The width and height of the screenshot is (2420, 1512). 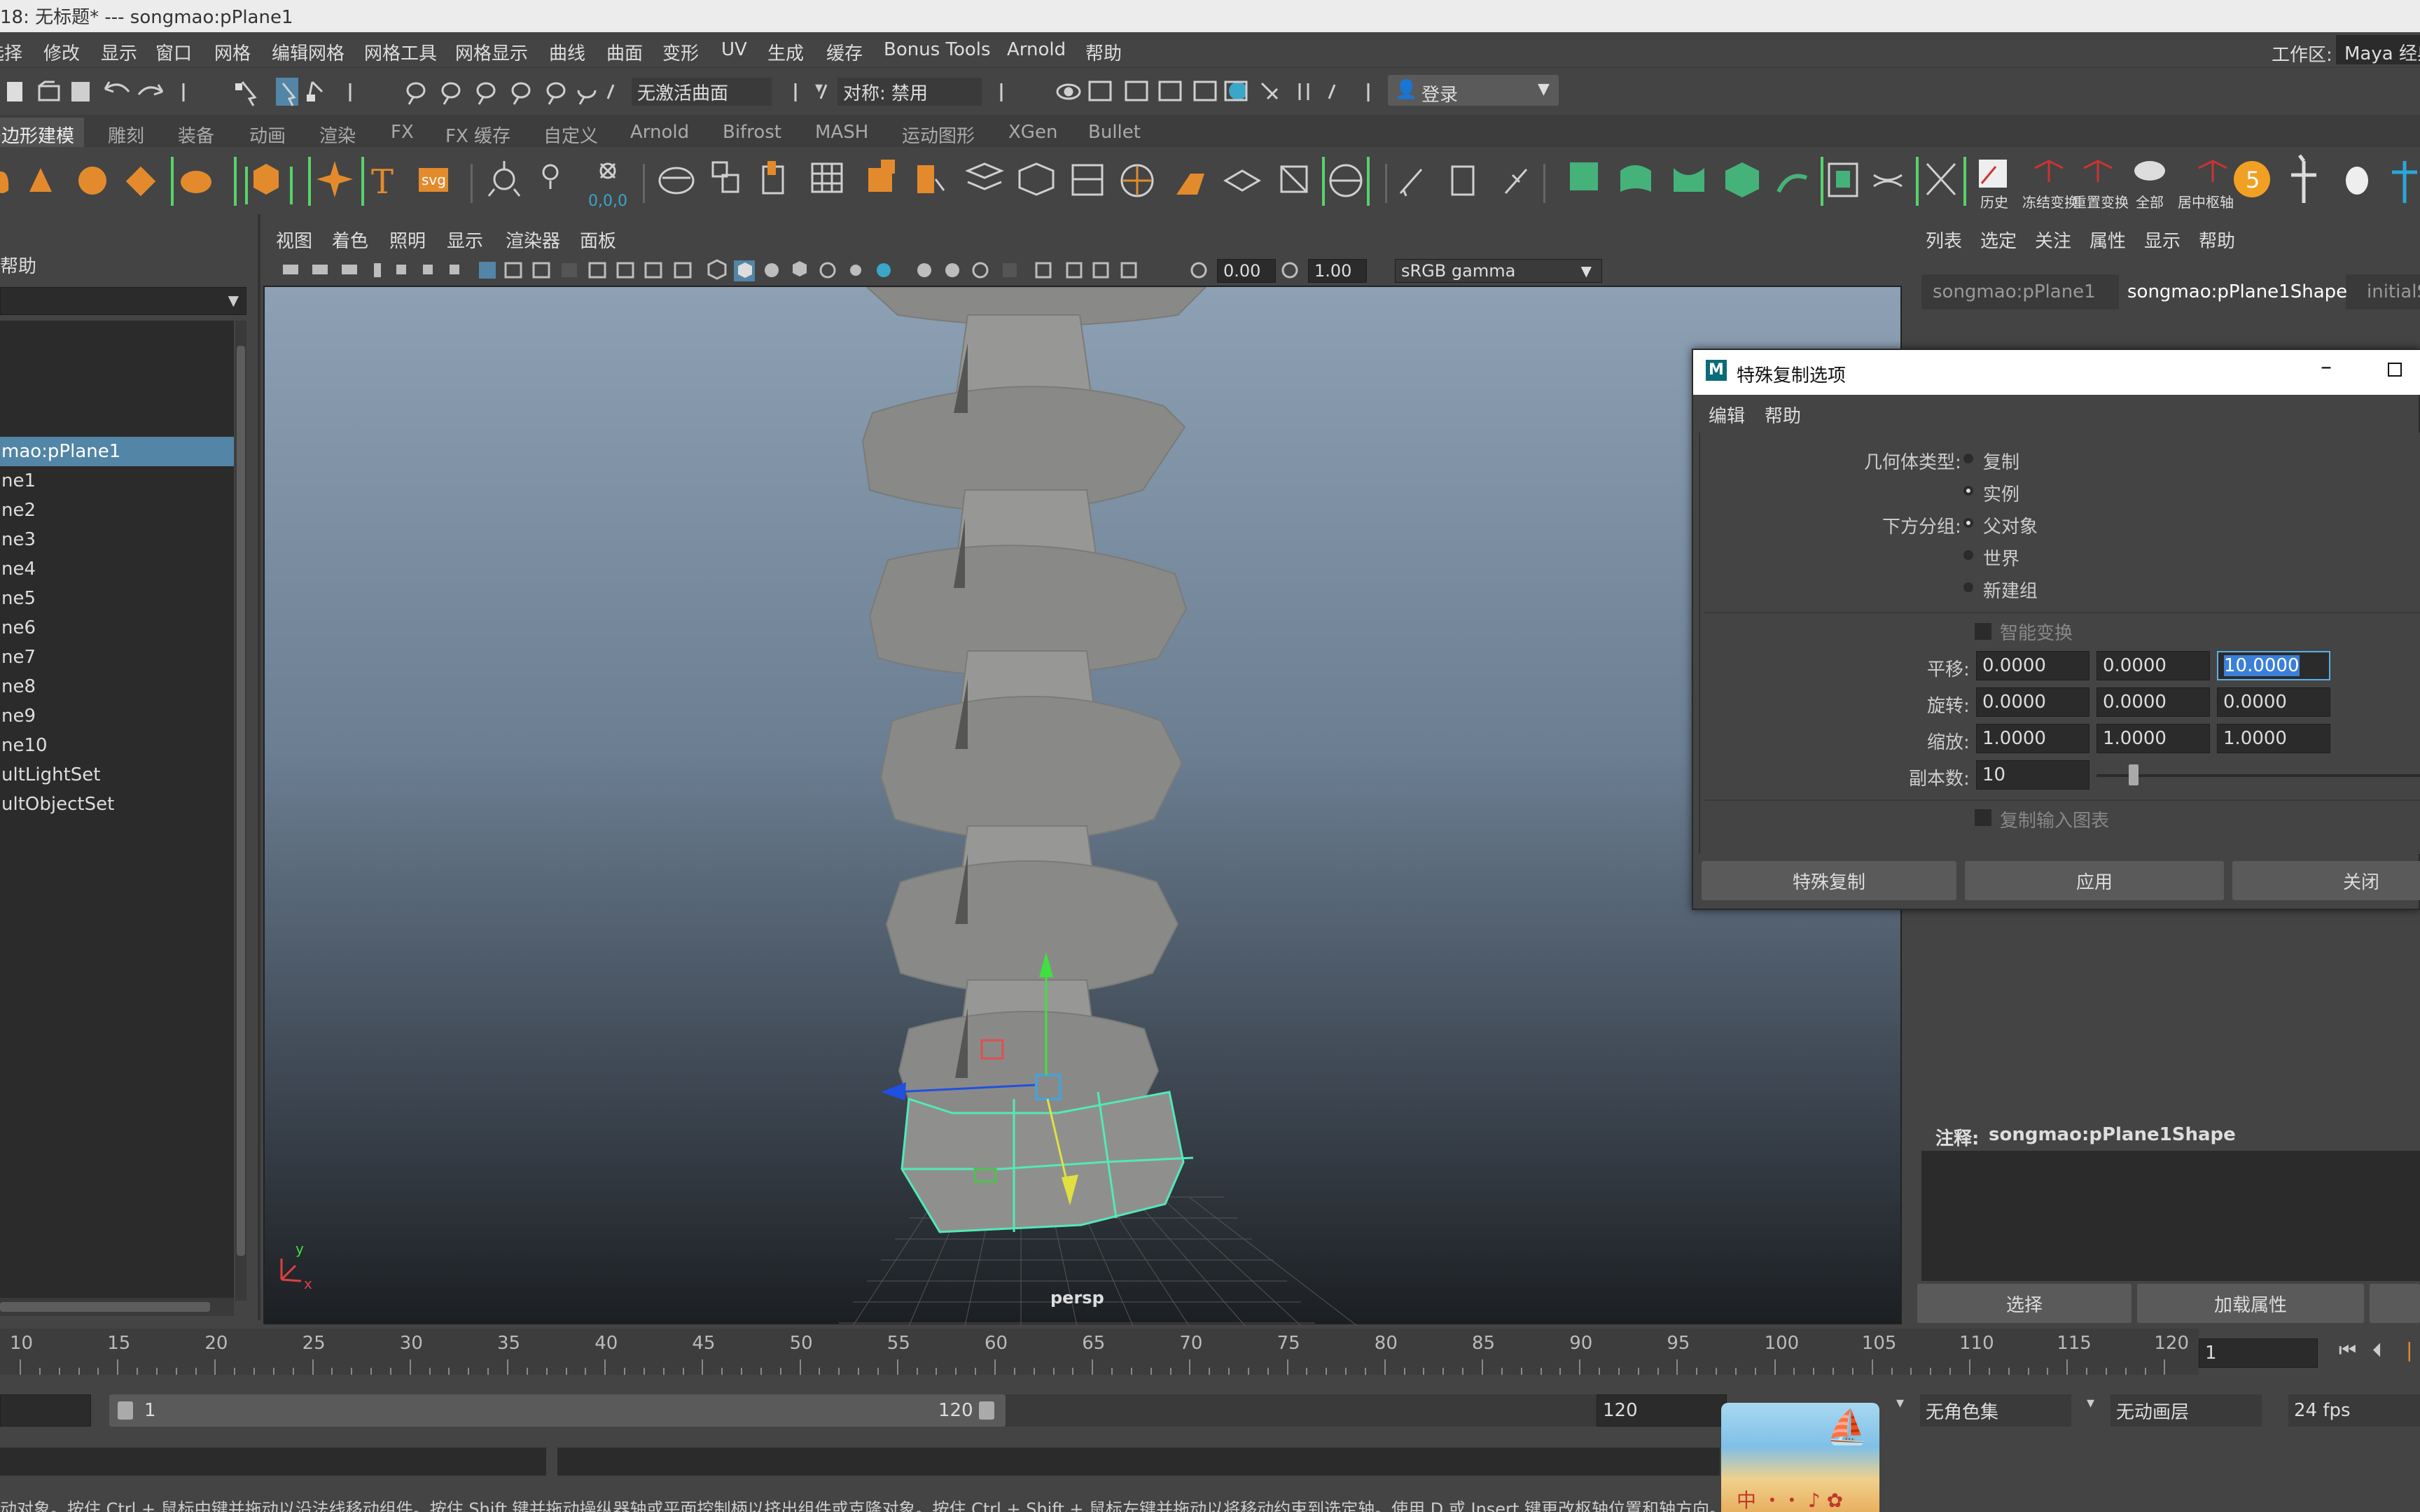 I want to click on minimize-icon: –, so click(x=2326, y=366).